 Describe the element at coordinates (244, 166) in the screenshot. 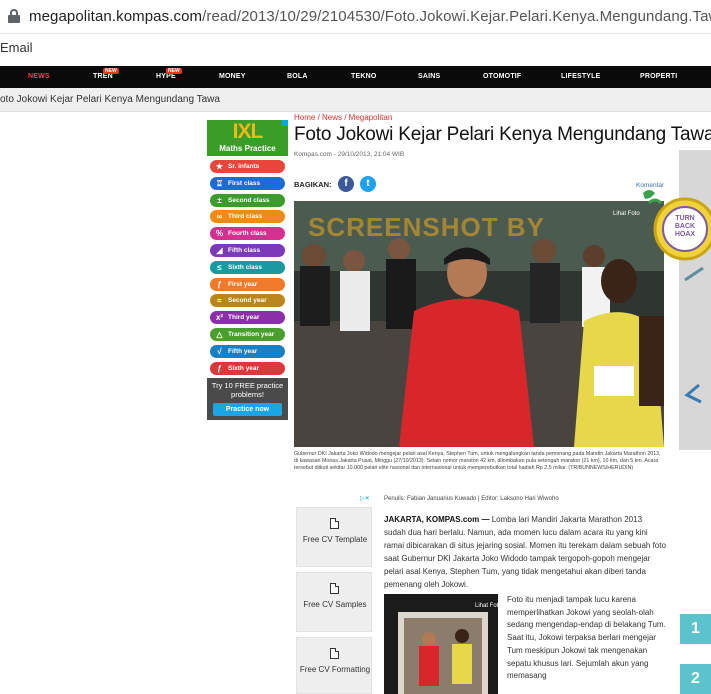

I see `grade-label: Sr. infants` at that location.